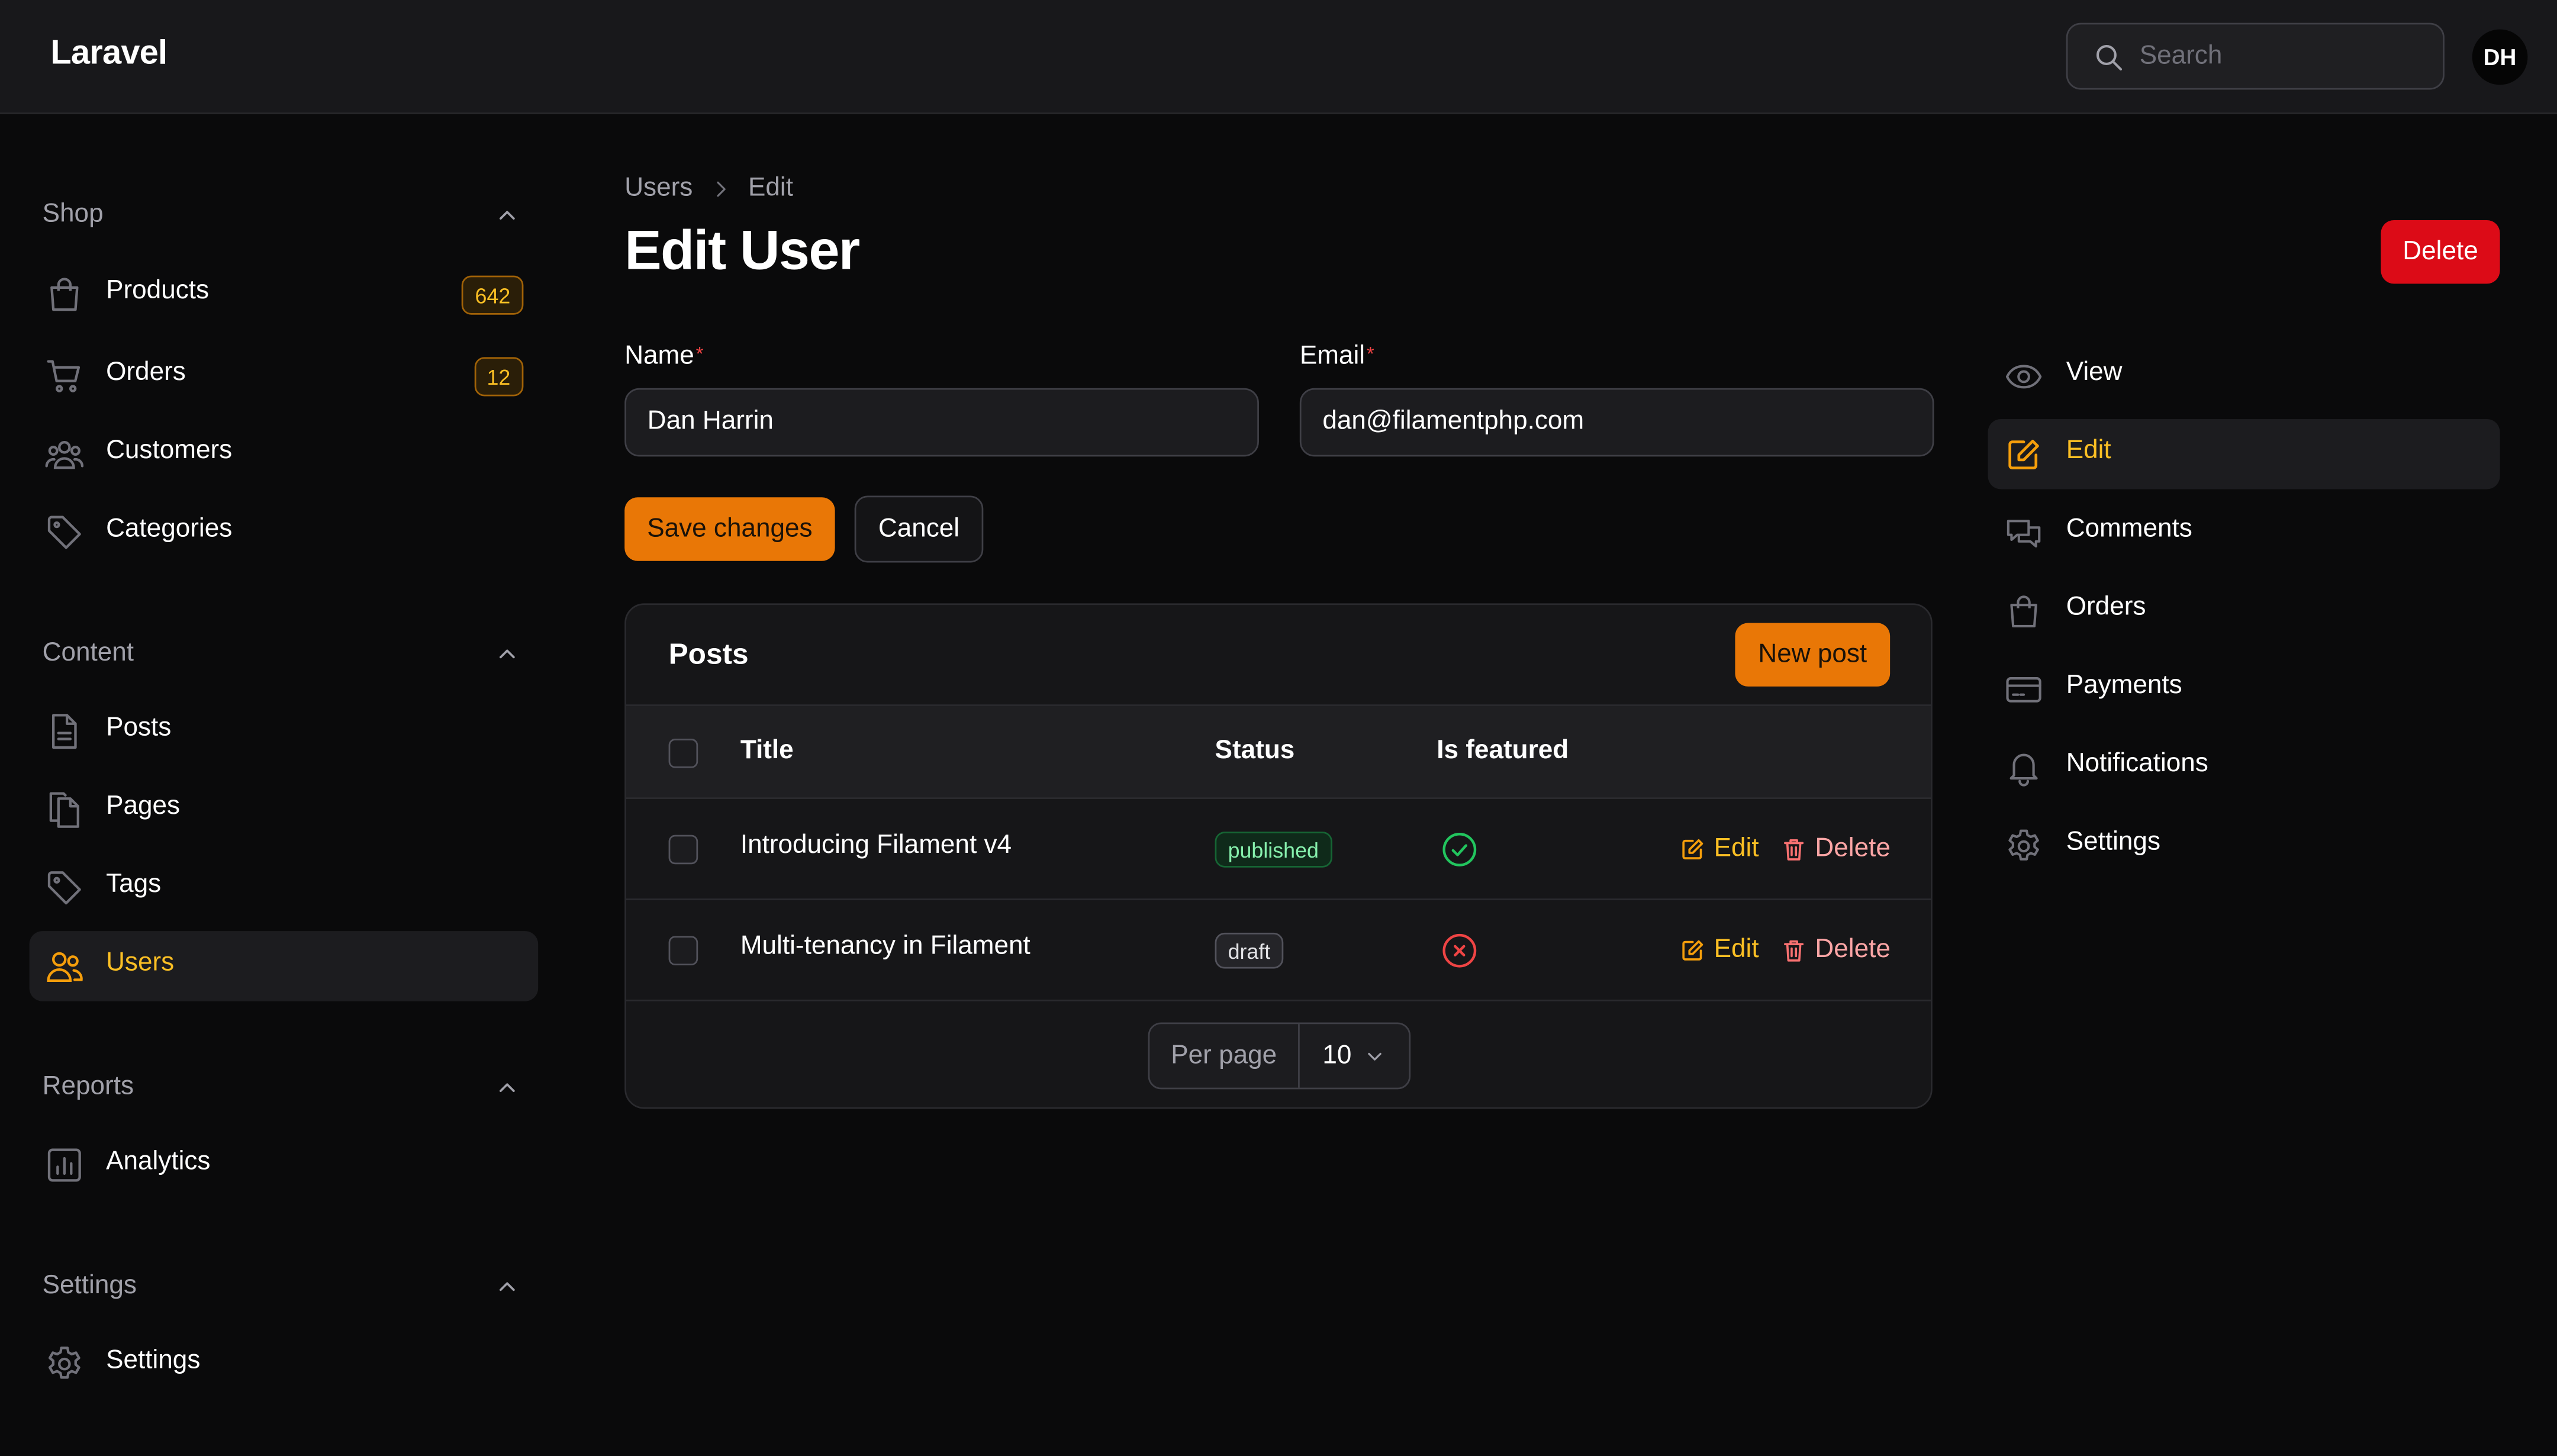 The image size is (2557, 1456). What do you see at coordinates (2023, 690) in the screenshot?
I see `credit-card-icon` at bounding box center [2023, 690].